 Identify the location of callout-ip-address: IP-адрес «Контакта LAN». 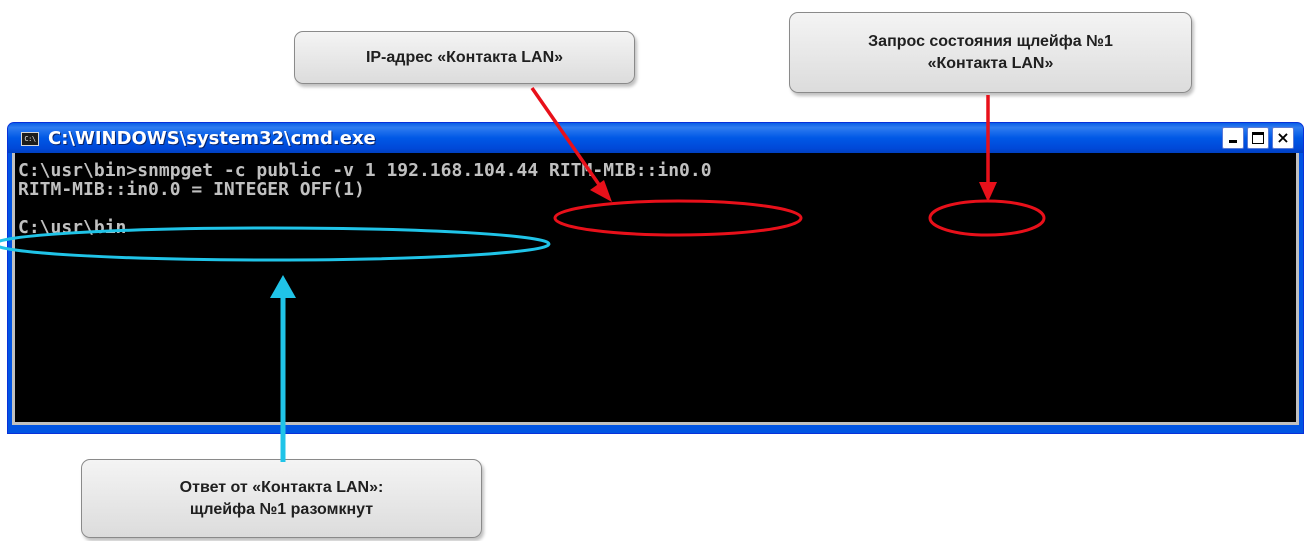
(464, 57).